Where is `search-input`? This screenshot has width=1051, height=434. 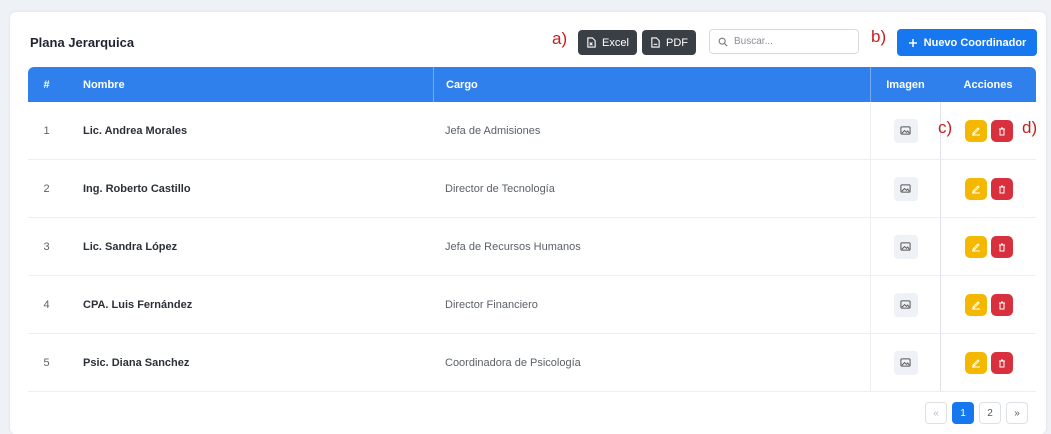
search-input is located at coordinates (789, 41).